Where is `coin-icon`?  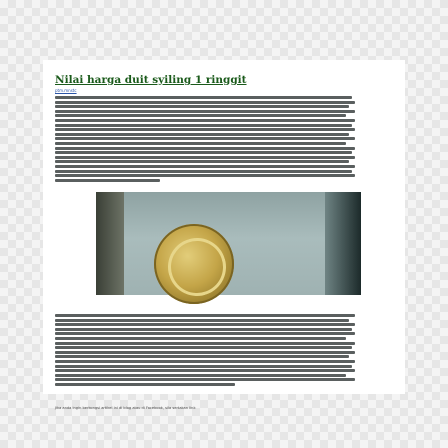 coin-icon is located at coordinates (194, 264).